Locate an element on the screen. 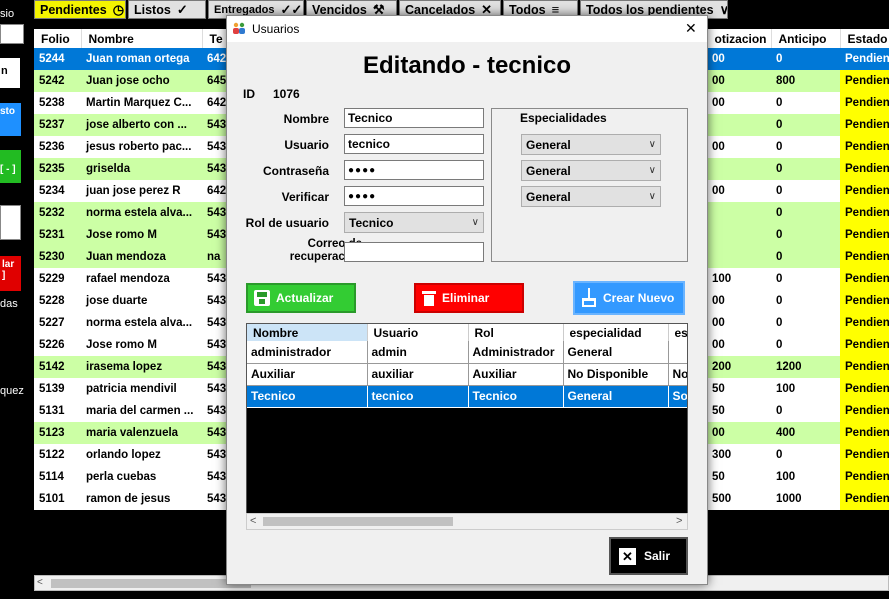 This screenshot has width=889, height=599. cell-folio: 5235 is located at coordinates (57, 169).